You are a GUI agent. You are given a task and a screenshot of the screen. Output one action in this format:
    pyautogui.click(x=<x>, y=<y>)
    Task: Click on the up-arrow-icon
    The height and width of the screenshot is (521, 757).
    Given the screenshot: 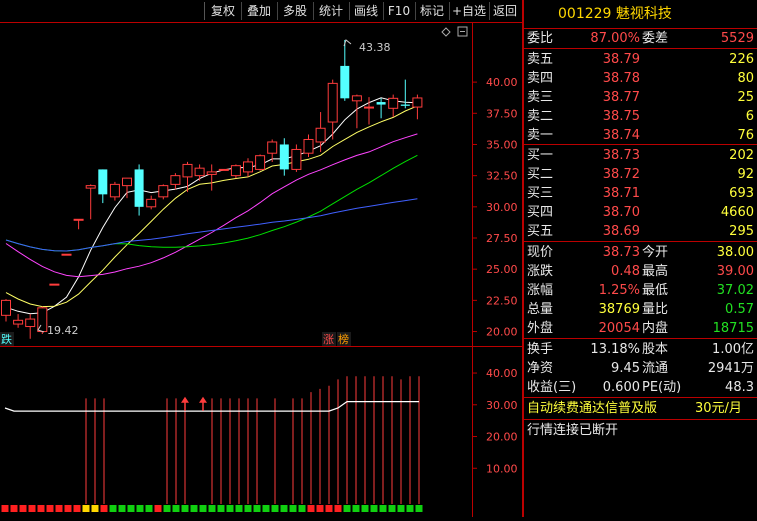 What is the action you would take?
    pyautogui.click(x=203, y=403)
    